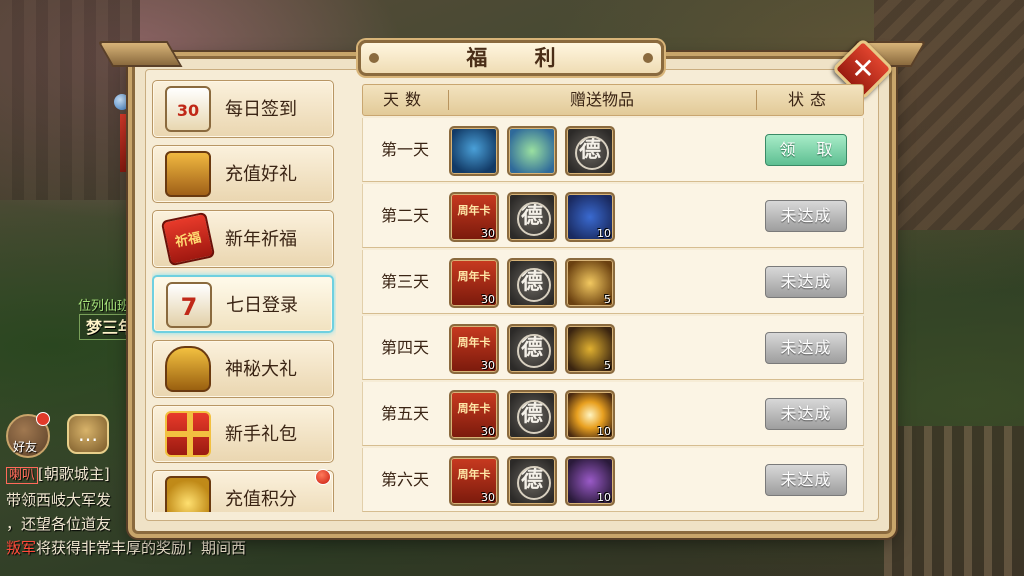 The height and width of the screenshot is (576, 1024). What do you see at coordinates (43, 419) in the screenshot?
I see `friends-notification-dot` at bounding box center [43, 419].